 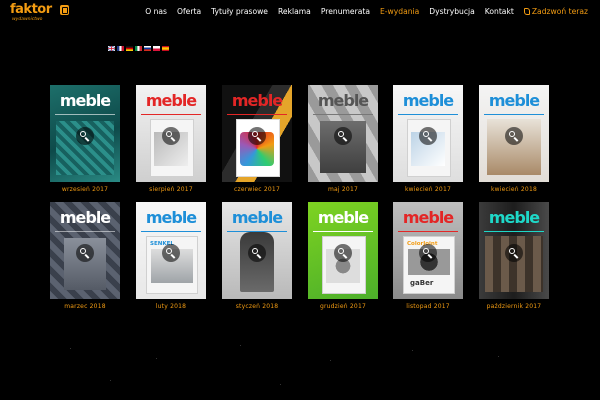 What do you see at coordinates (85, 306) in the screenshot?
I see `magazine-caption-7: marzec 2018` at bounding box center [85, 306].